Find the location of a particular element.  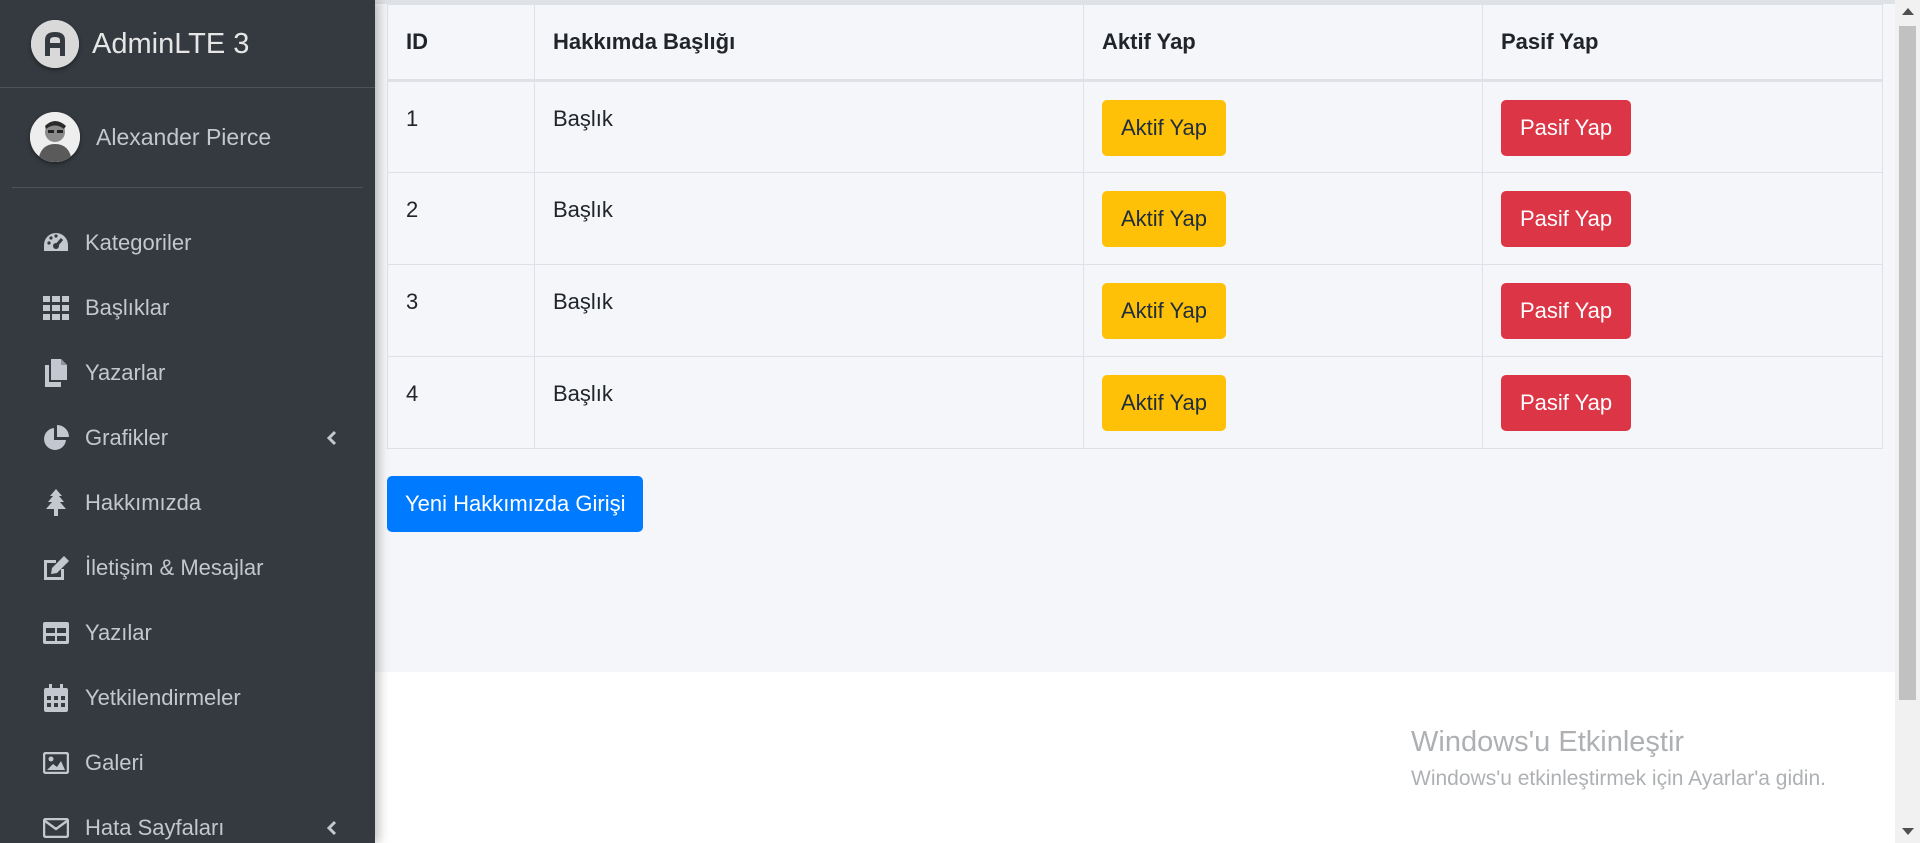

envelope-icon is located at coordinates (56, 828).